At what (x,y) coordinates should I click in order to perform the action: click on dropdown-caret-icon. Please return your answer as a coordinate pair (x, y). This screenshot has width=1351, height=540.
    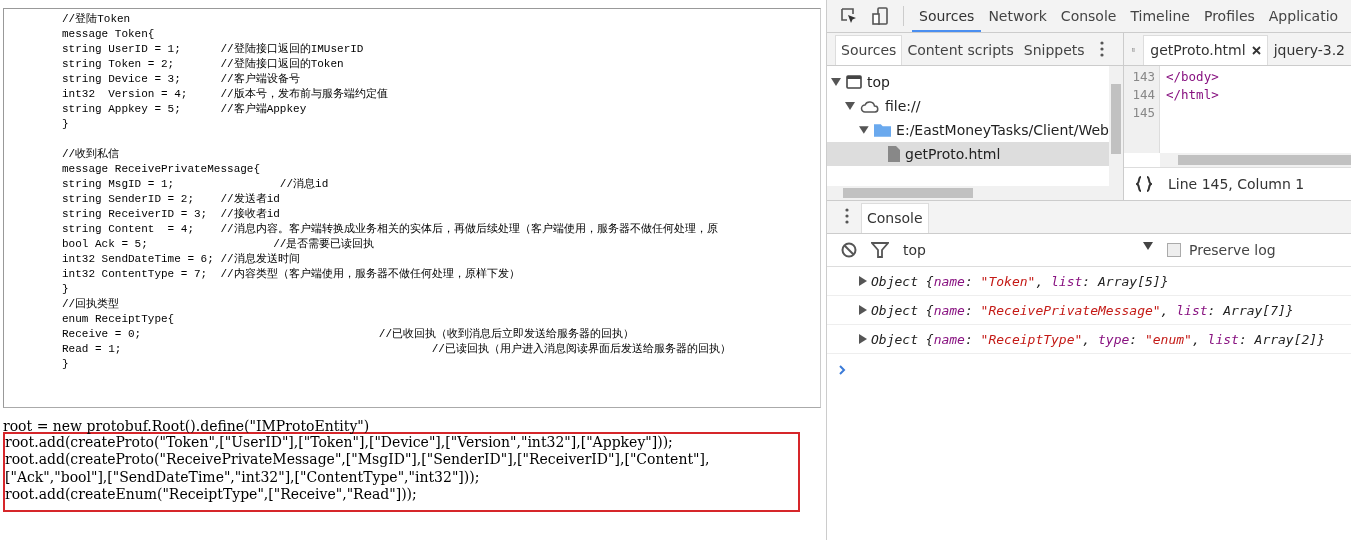
    Looking at the image, I should click on (1148, 246).